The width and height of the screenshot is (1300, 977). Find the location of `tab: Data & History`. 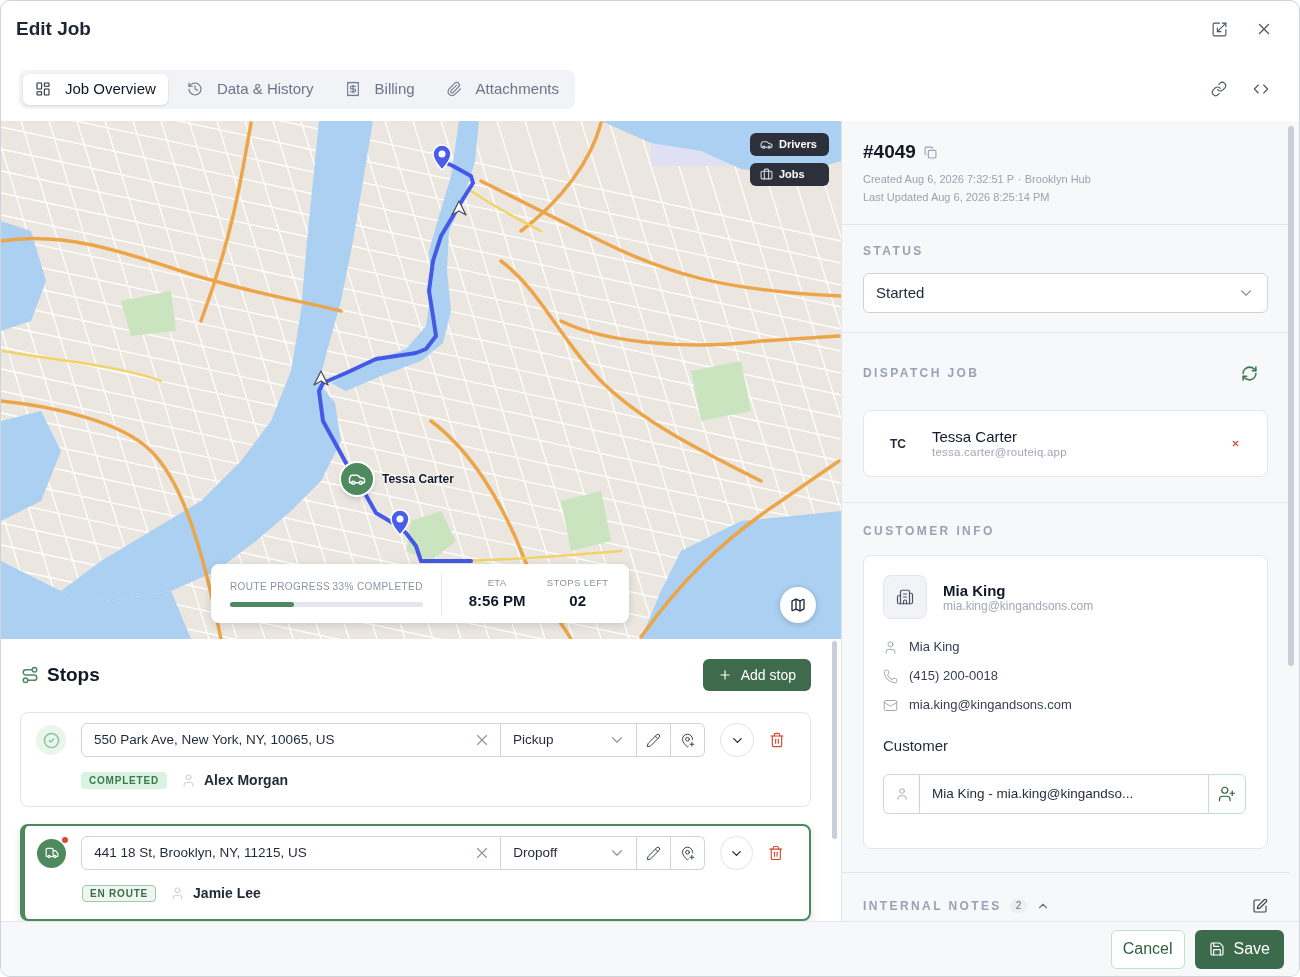

tab: Data & History is located at coordinates (250, 89).